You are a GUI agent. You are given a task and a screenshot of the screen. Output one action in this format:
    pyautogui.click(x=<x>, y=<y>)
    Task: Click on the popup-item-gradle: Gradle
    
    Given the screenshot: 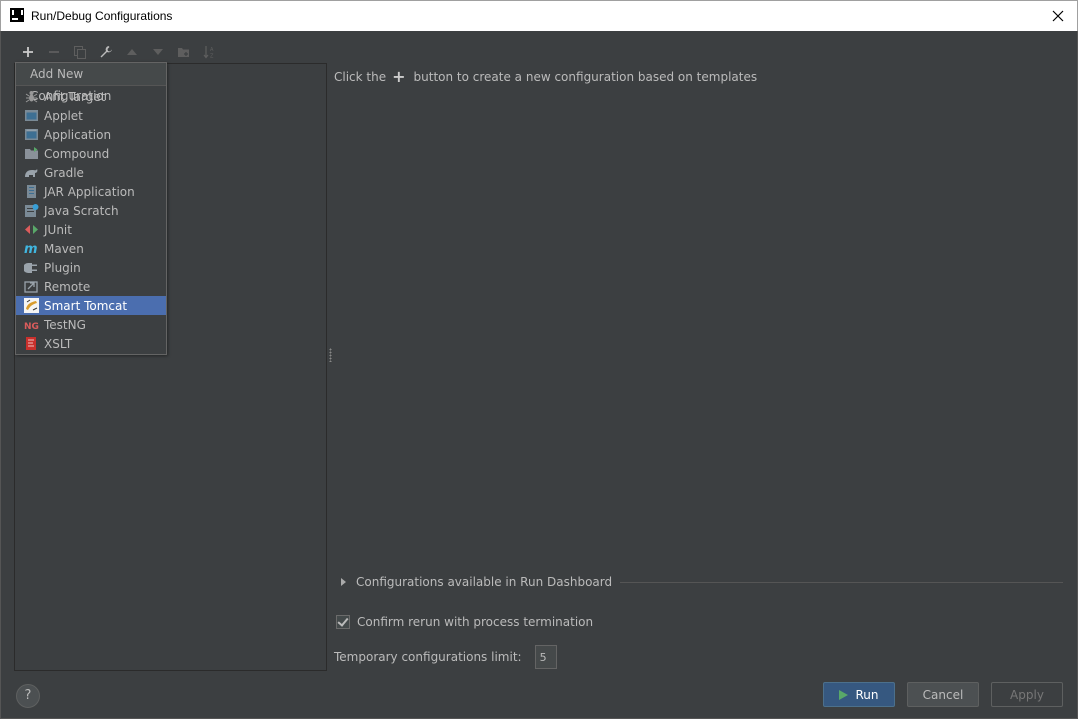 What is the action you would take?
    pyautogui.click(x=91, y=172)
    